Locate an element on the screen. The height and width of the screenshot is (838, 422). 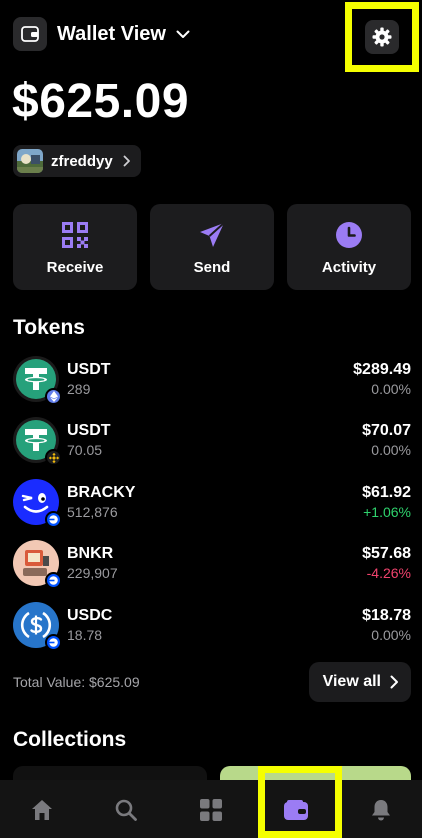
quick-actions: Receive Send Activity is located at coordinates (212, 247).